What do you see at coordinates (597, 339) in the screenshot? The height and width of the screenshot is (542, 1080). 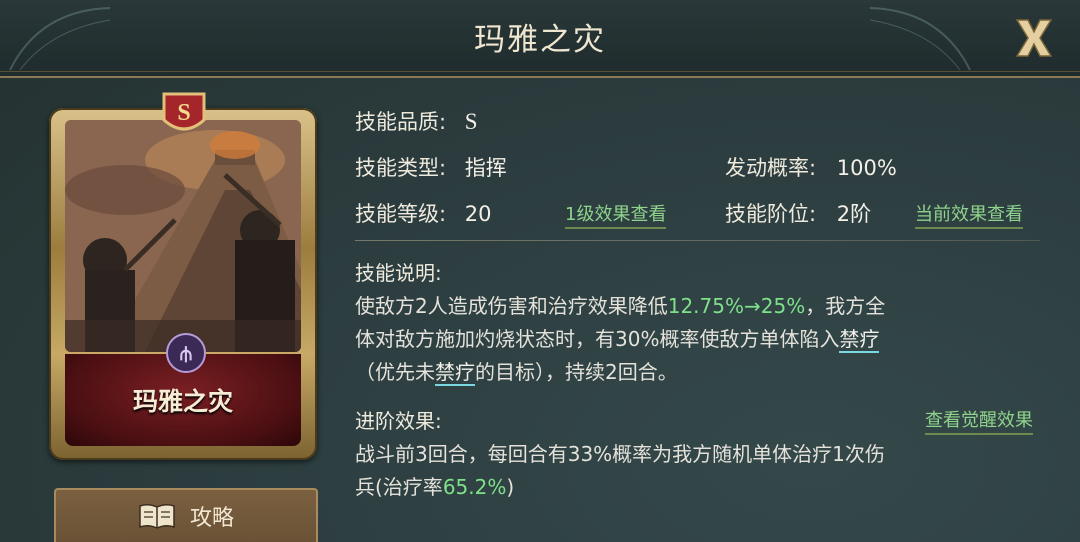 I see `description-text: 体对敌方施加灼烧状态时，有30%概率使敌方单体陷入` at bounding box center [597, 339].